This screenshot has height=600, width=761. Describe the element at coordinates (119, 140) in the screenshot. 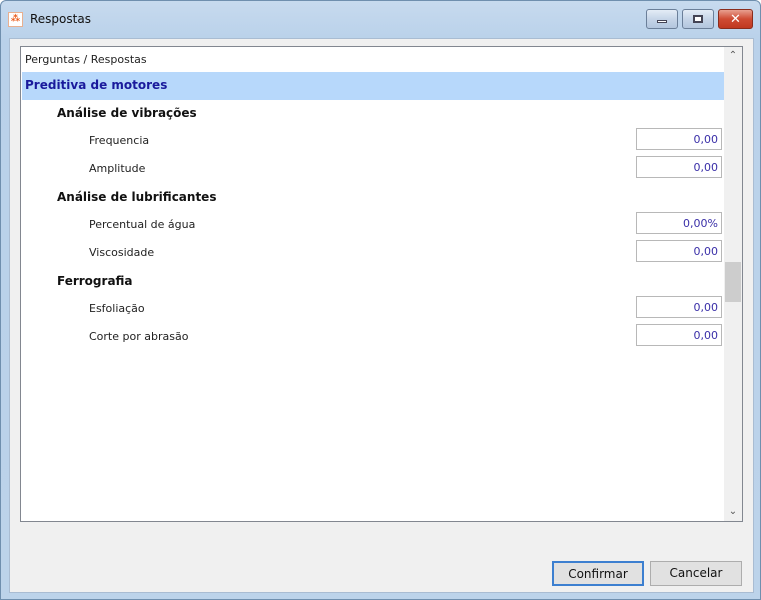

I see `question-label: Frequencia` at that location.